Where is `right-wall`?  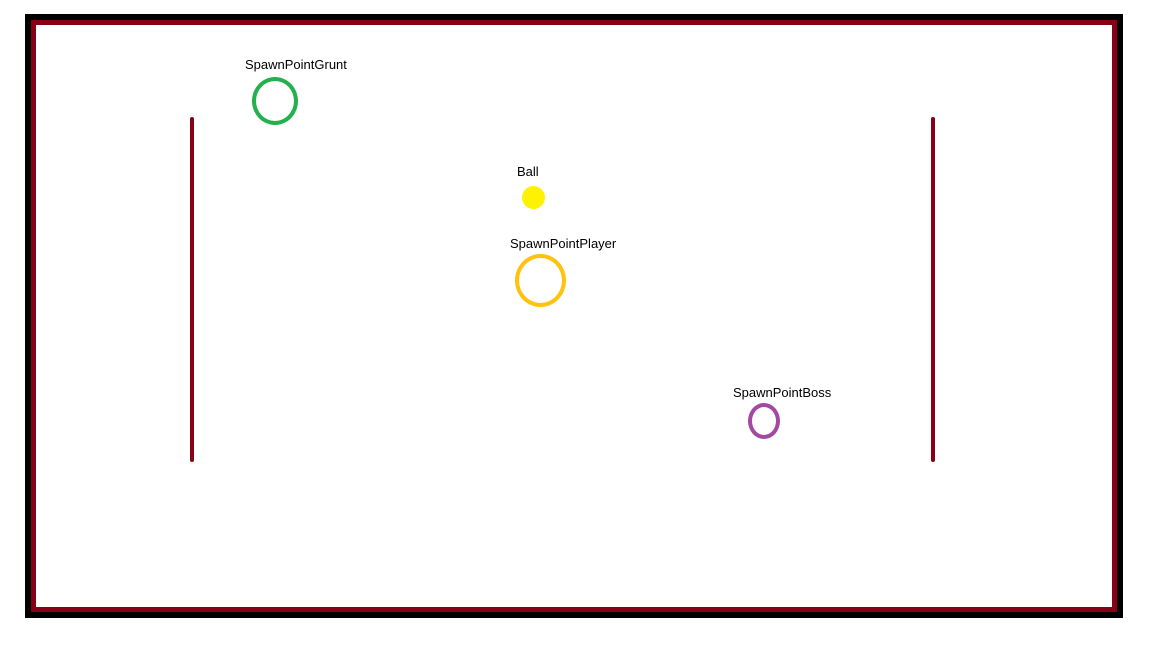
right-wall is located at coordinates (933, 289).